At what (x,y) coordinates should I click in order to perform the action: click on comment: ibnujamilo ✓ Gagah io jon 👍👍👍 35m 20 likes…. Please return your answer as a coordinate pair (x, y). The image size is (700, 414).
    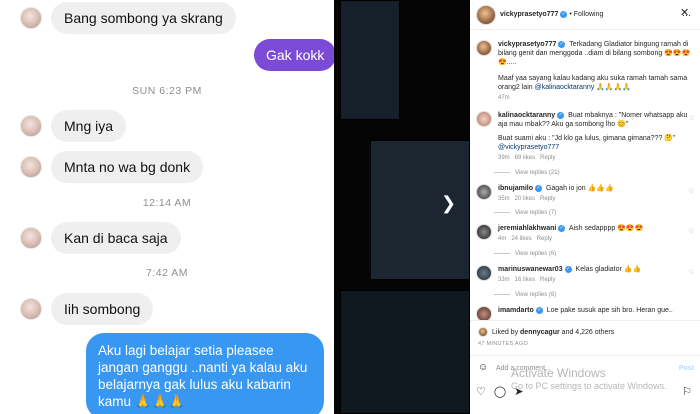
    Looking at the image, I should click on (585, 194).